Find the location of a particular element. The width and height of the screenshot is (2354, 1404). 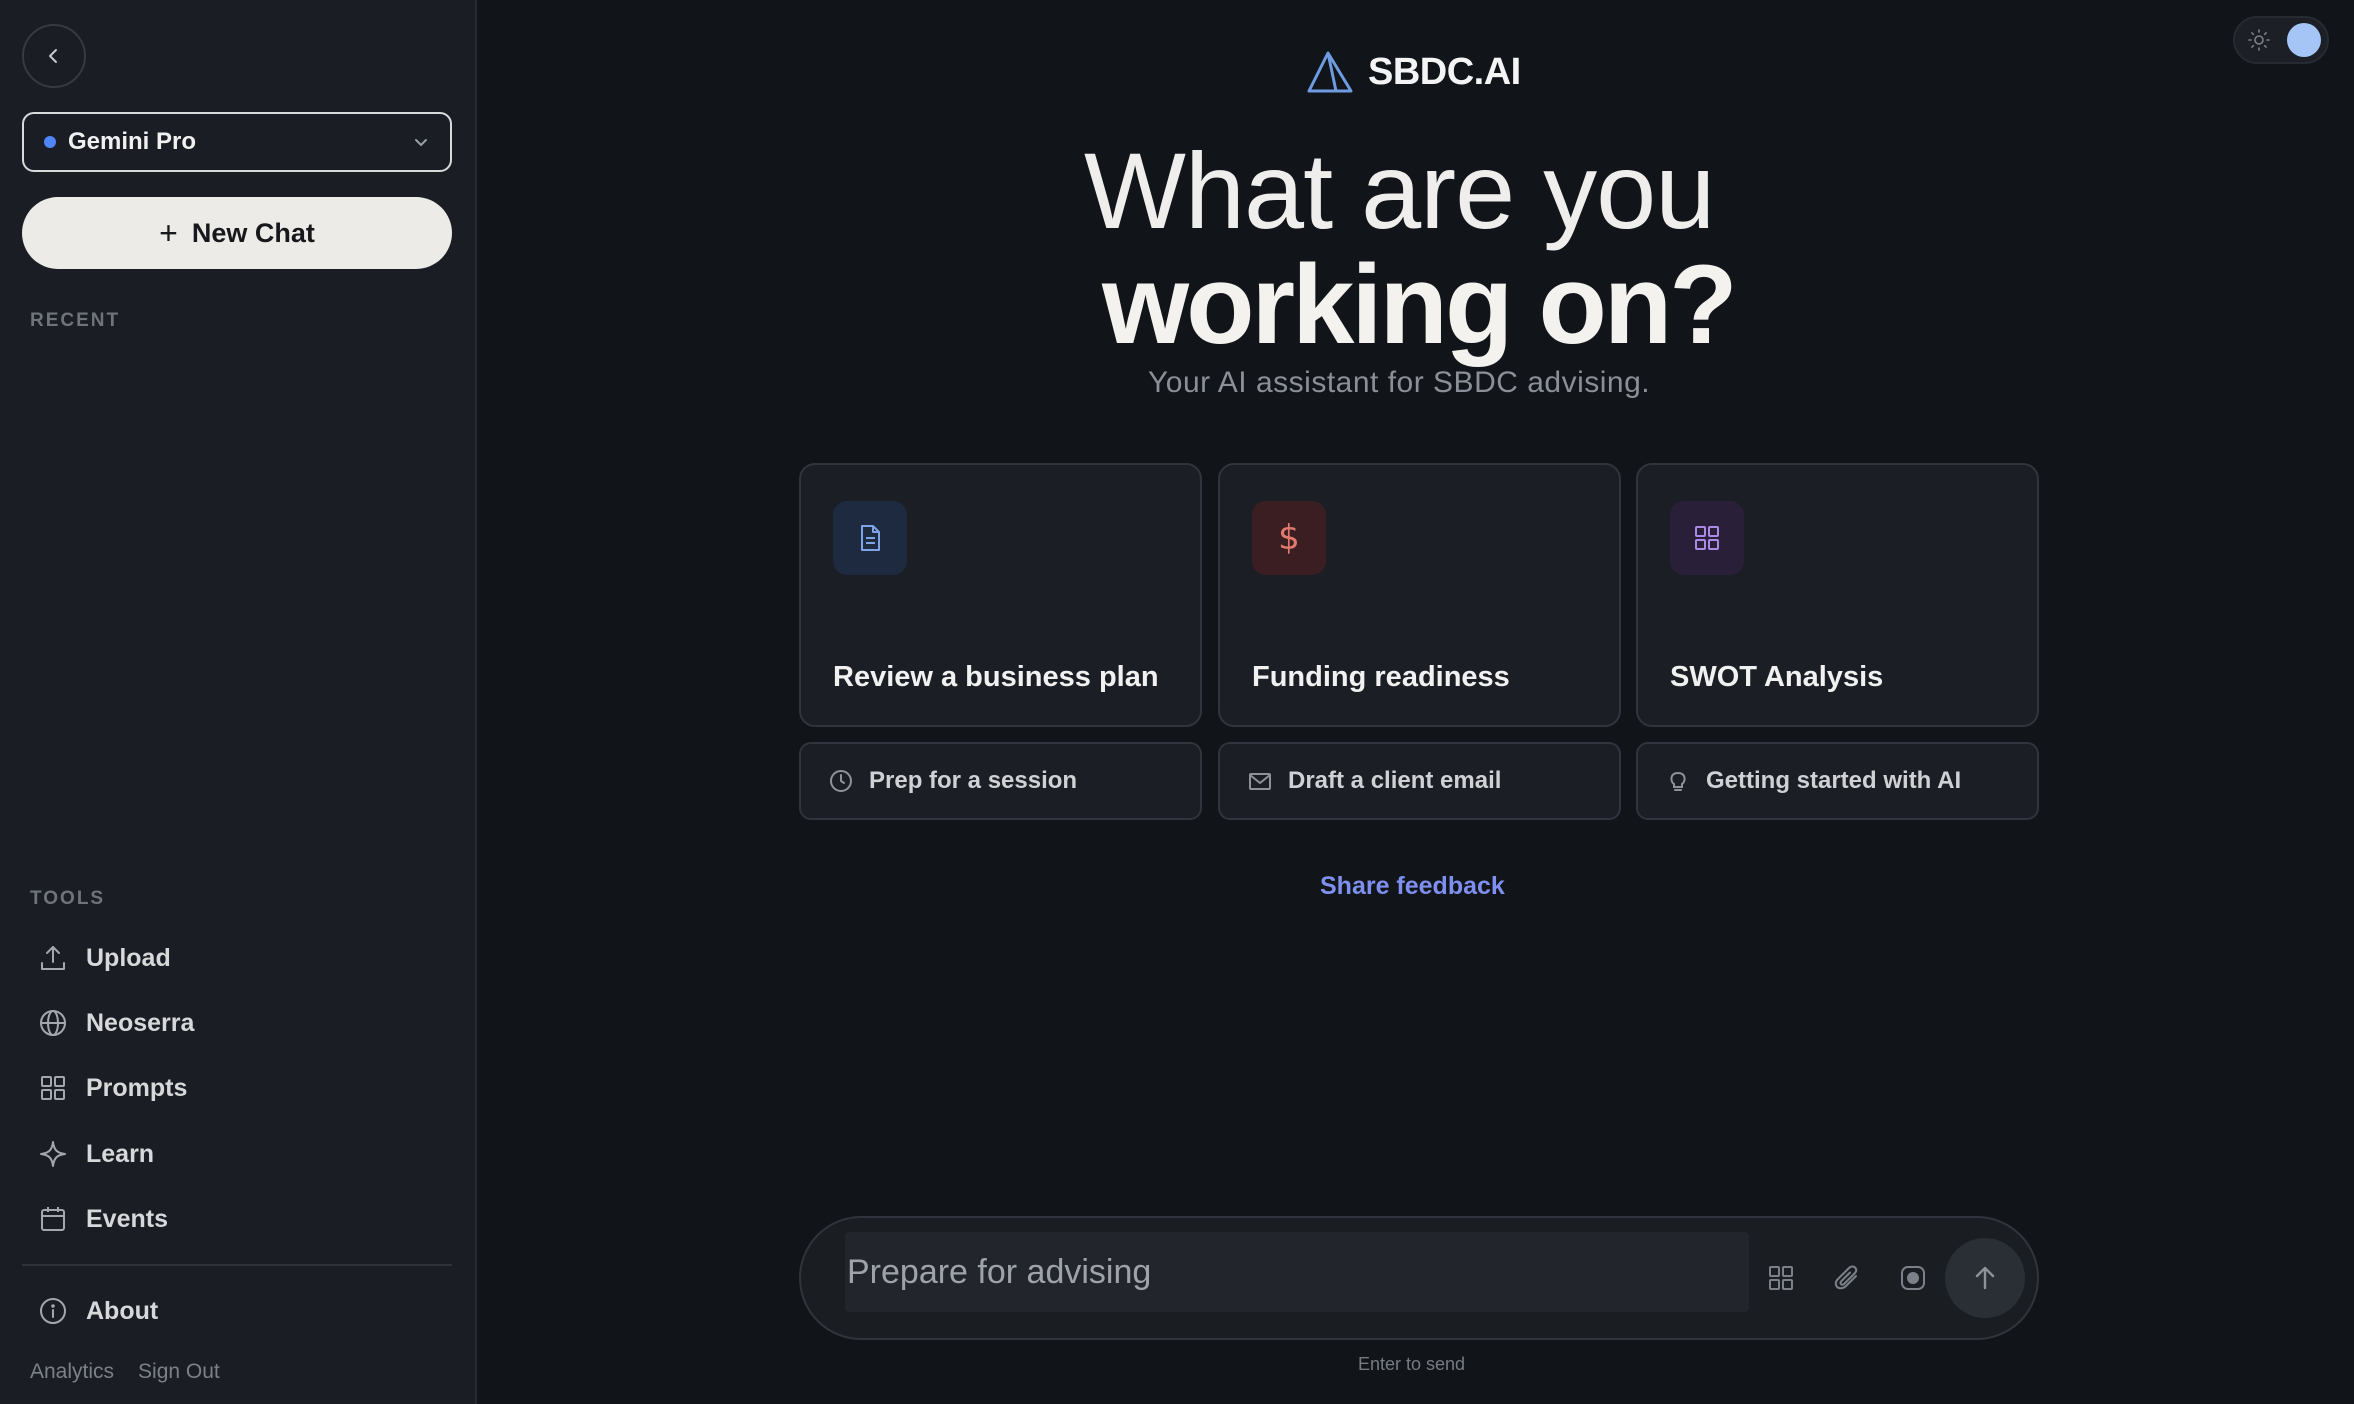

brand: SBDC.AI is located at coordinates (1413, 72).